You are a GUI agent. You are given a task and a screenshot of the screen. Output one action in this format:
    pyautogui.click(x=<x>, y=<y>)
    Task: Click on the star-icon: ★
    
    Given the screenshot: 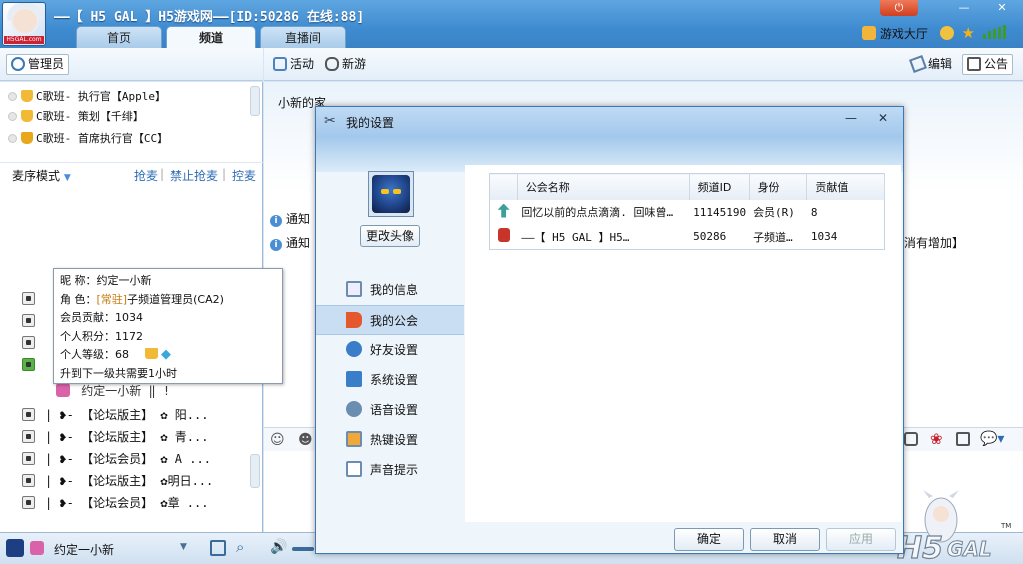 What is the action you would take?
    pyautogui.click(x=968, y=33)
    